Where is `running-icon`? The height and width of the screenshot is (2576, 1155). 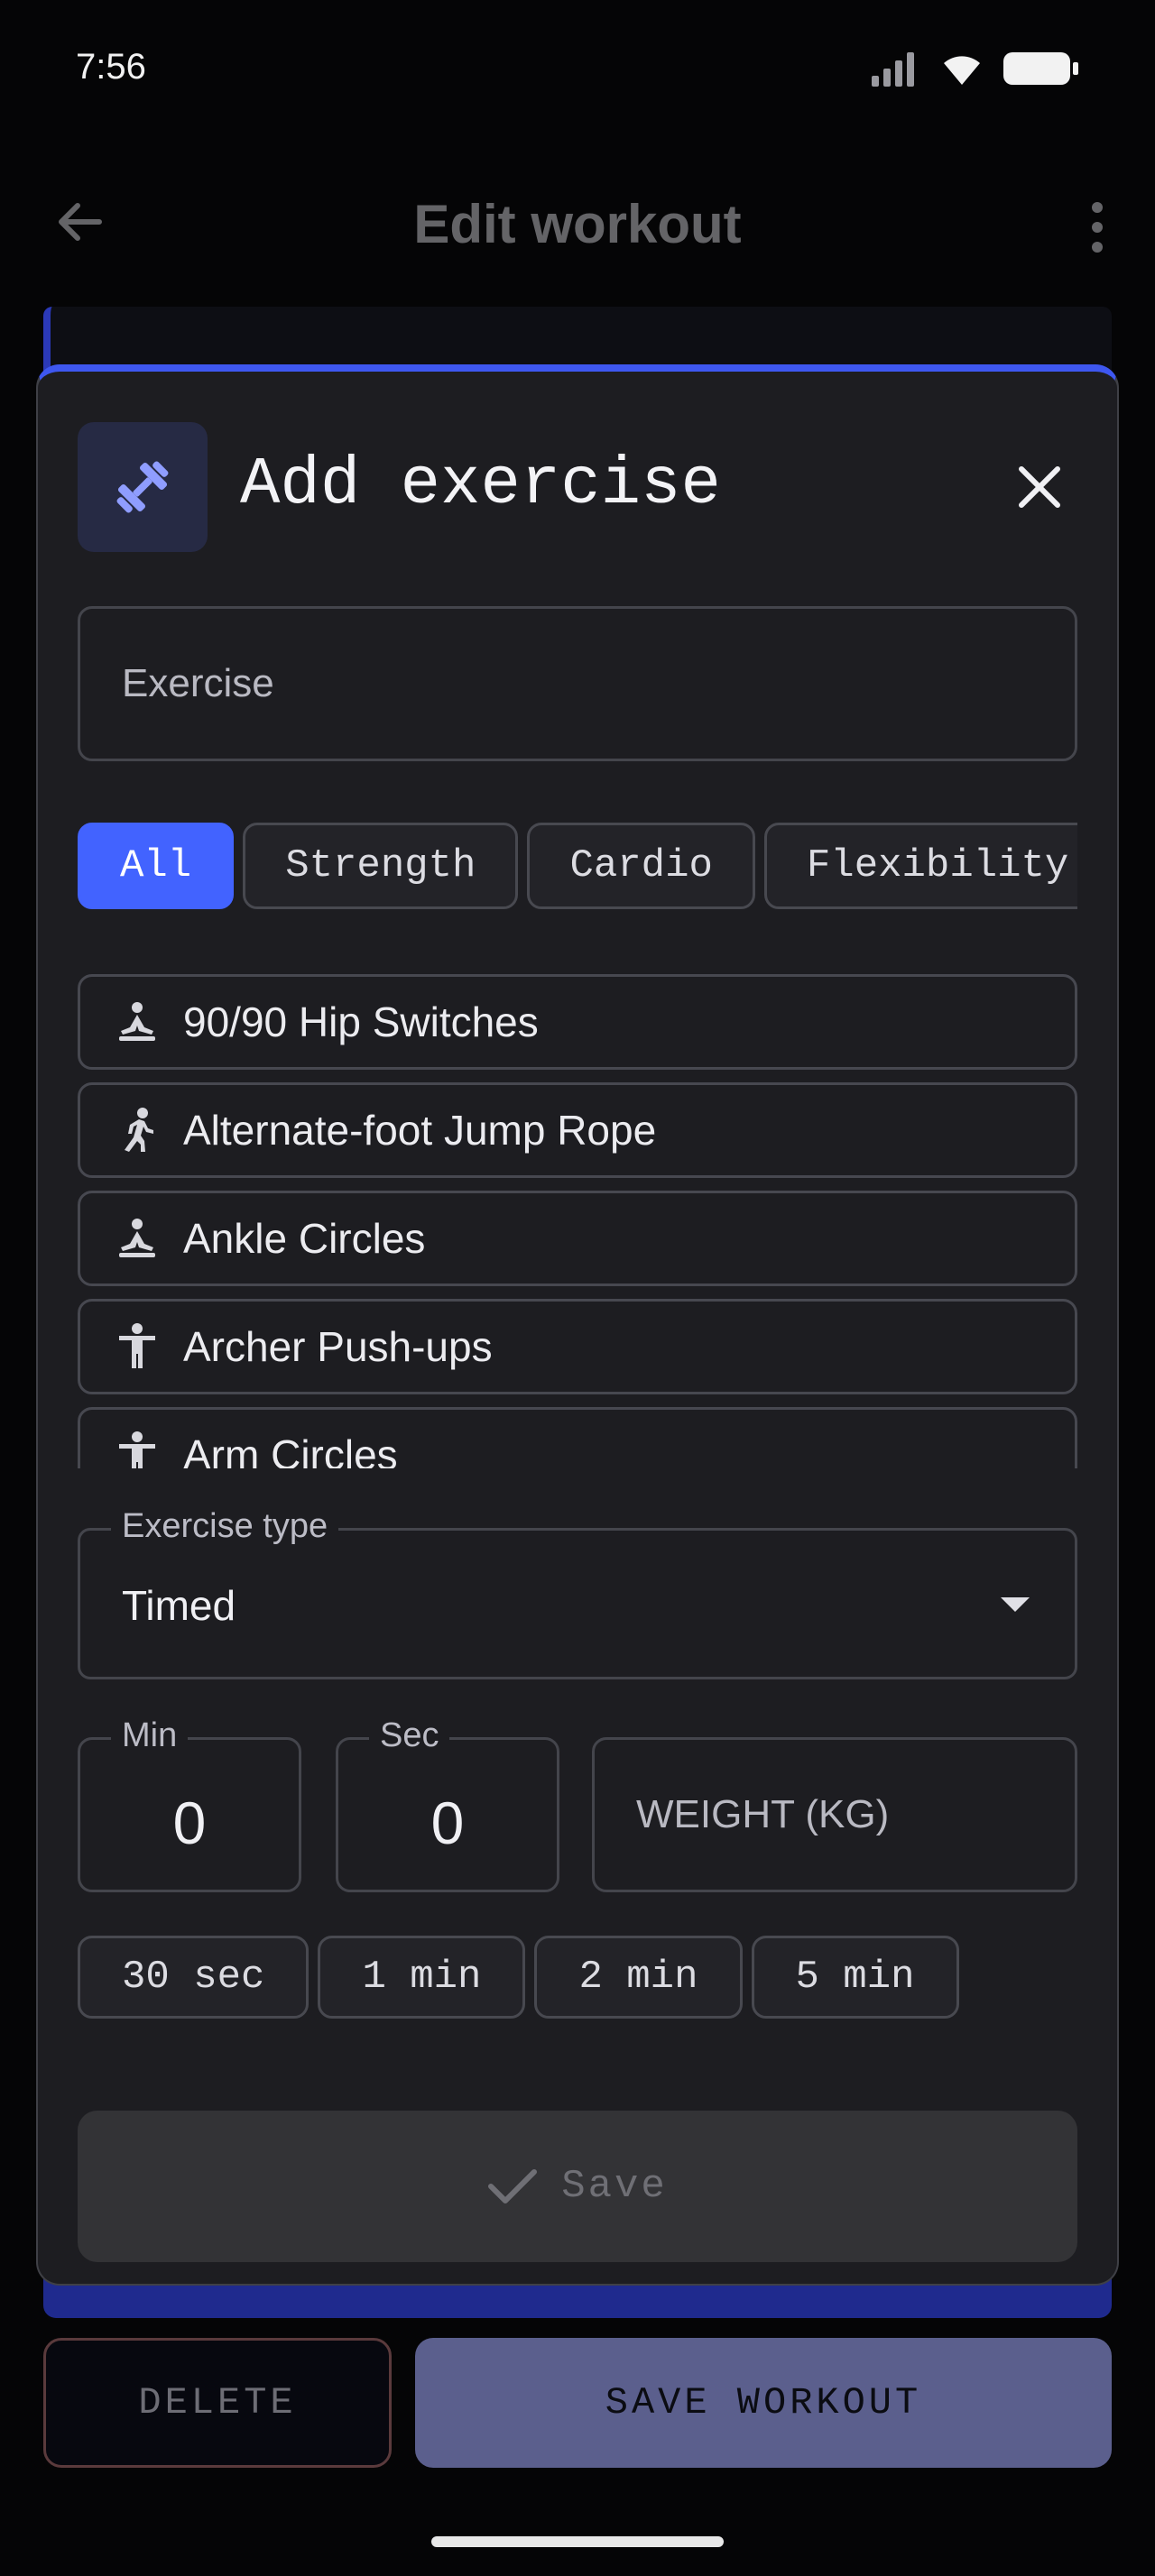 running-icon is located at coordinates (139, 1130).